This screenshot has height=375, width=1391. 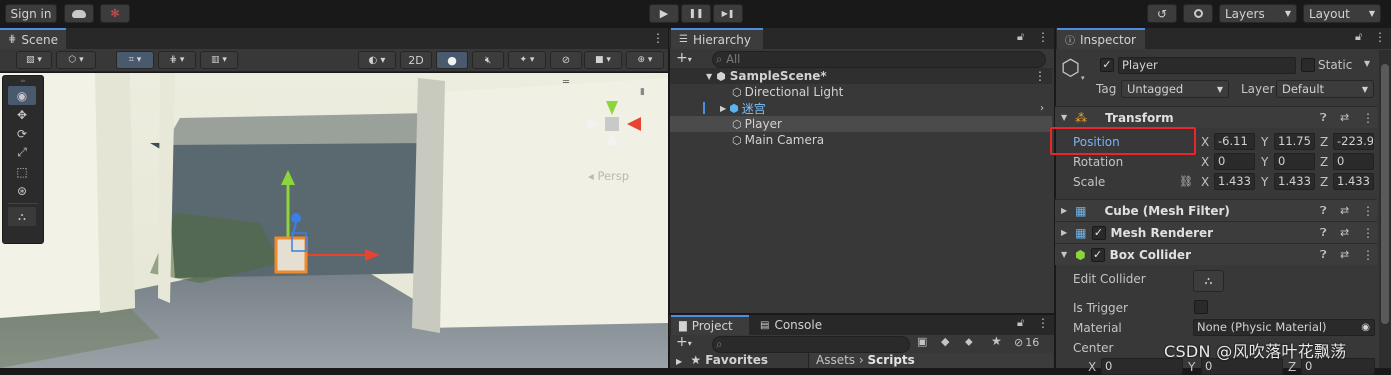 What do you see at coordinates (22, 216) in the screenshot?
I see `custom-tool-button: ⛬` at bounding box center [22, 216].